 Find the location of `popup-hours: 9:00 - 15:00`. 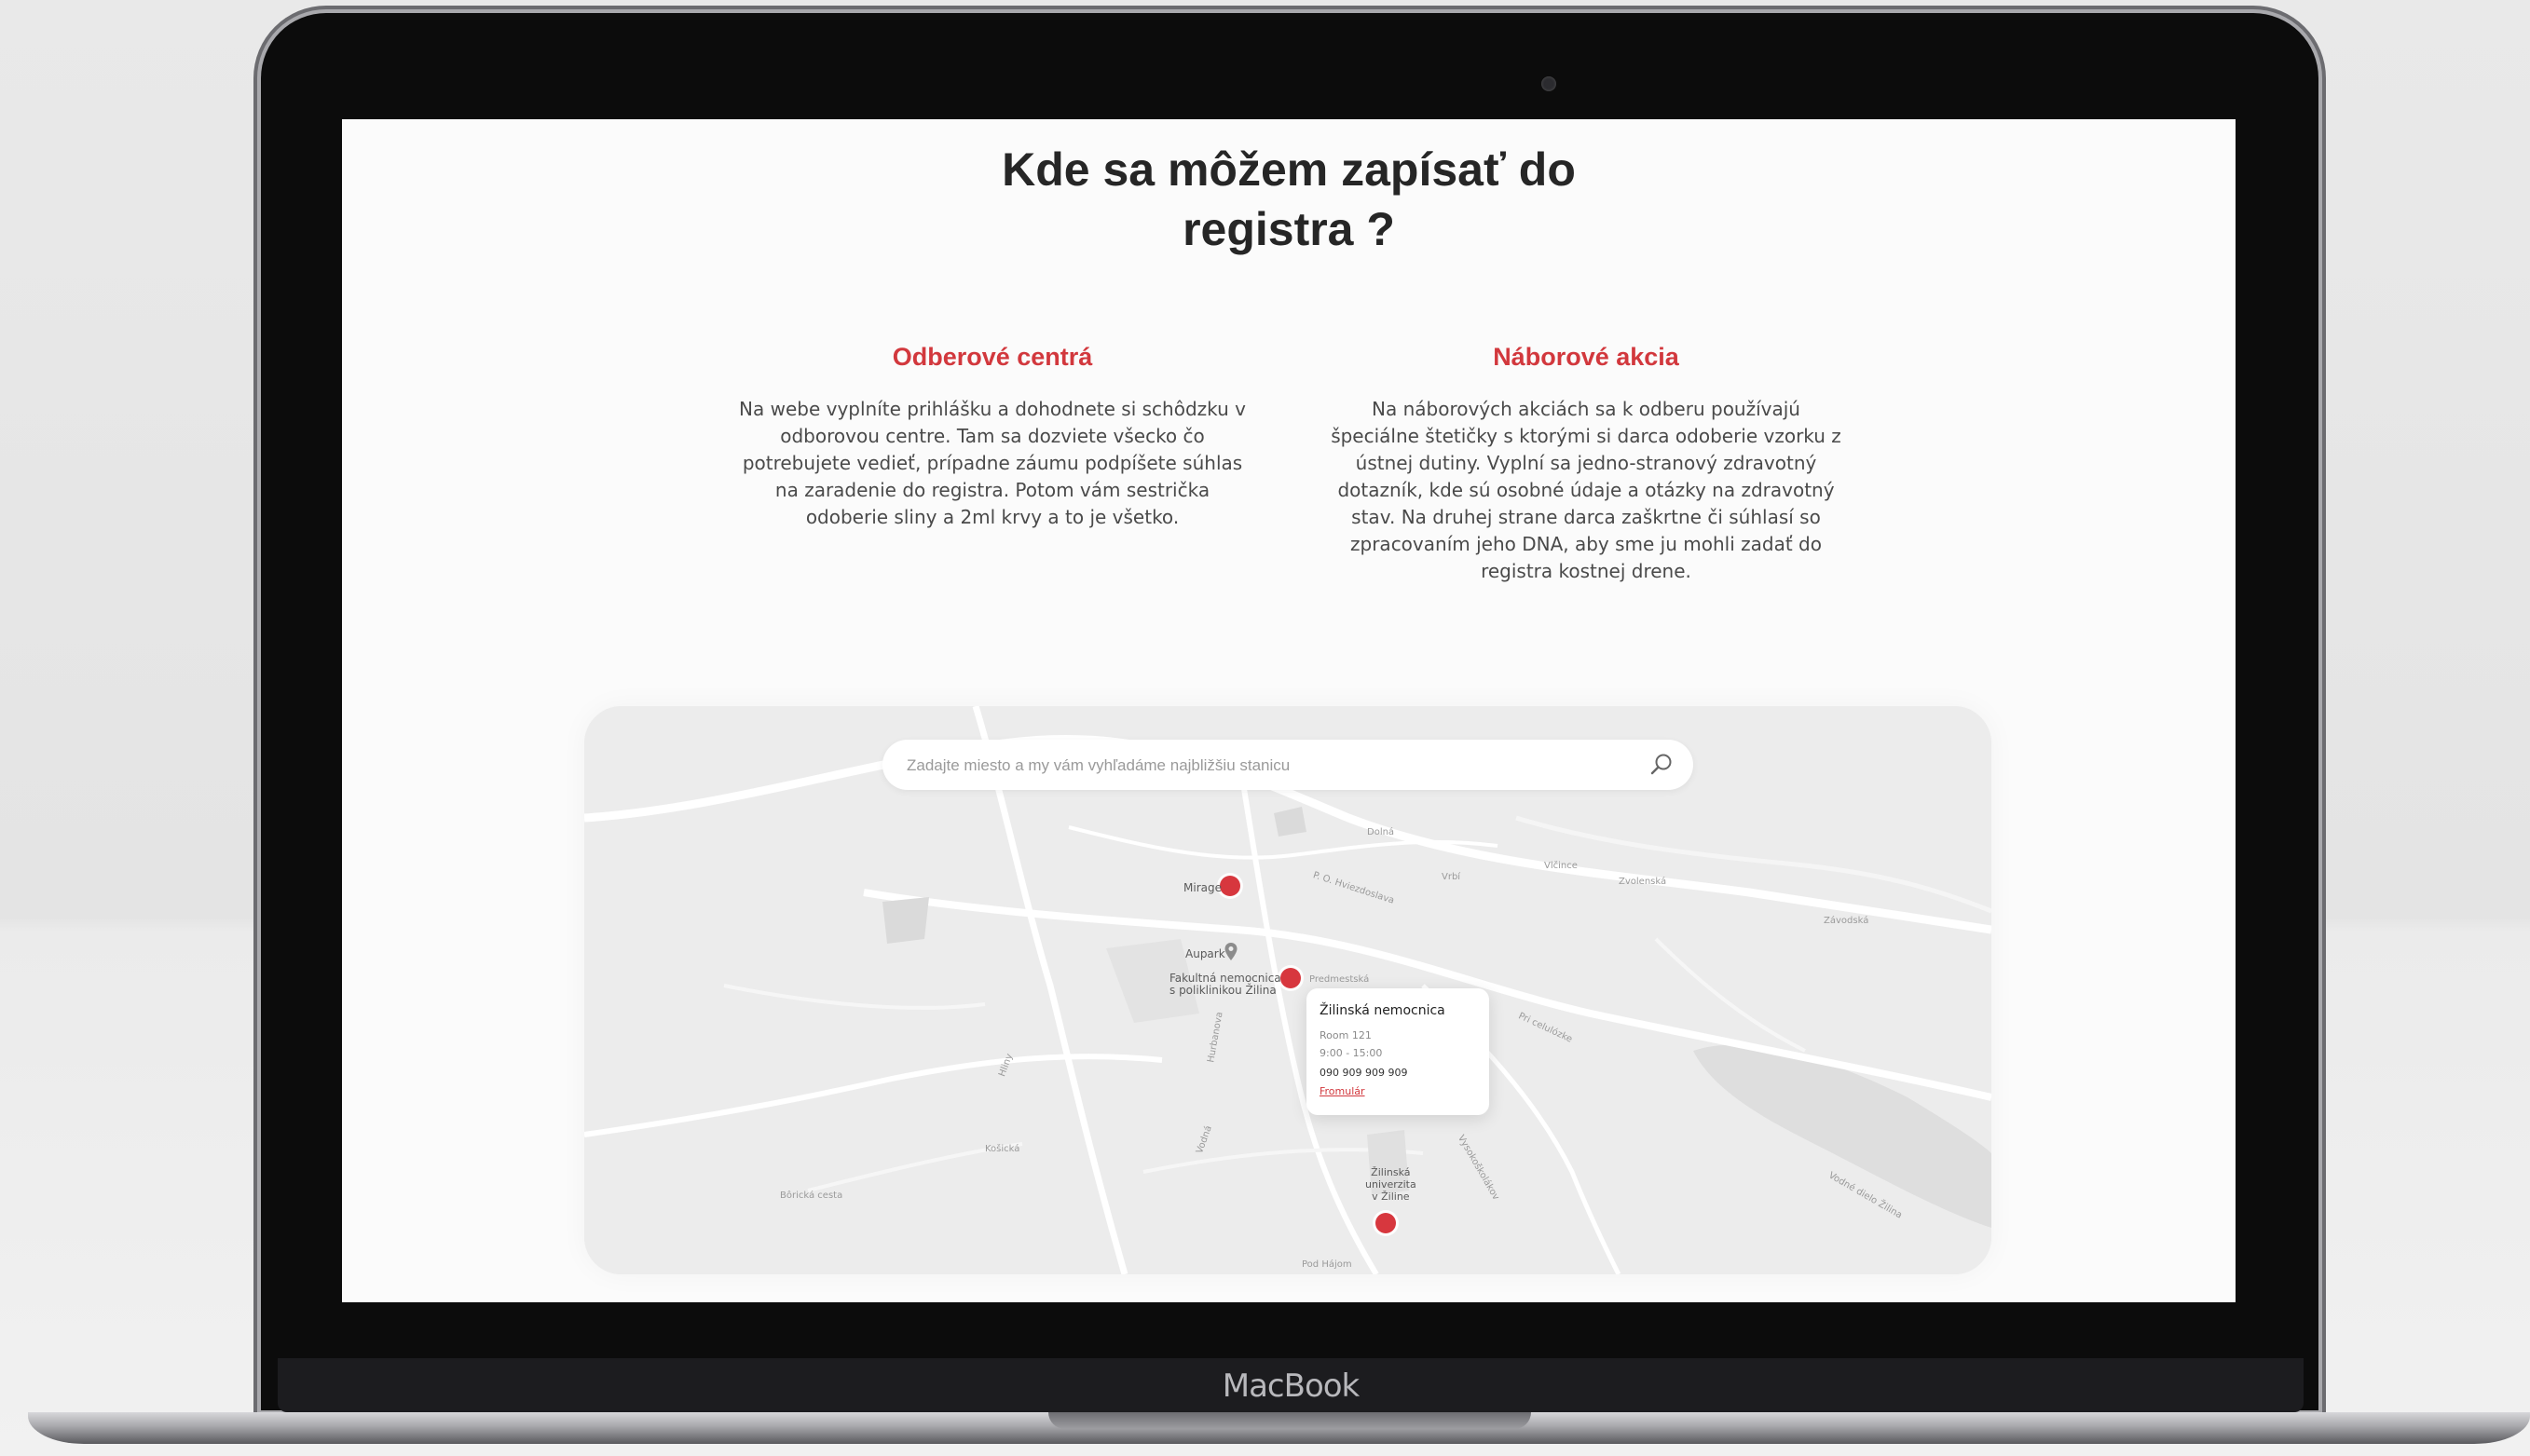

popup-hours: 9:00 - 15:00 is located at coordinates (1351, 1053).